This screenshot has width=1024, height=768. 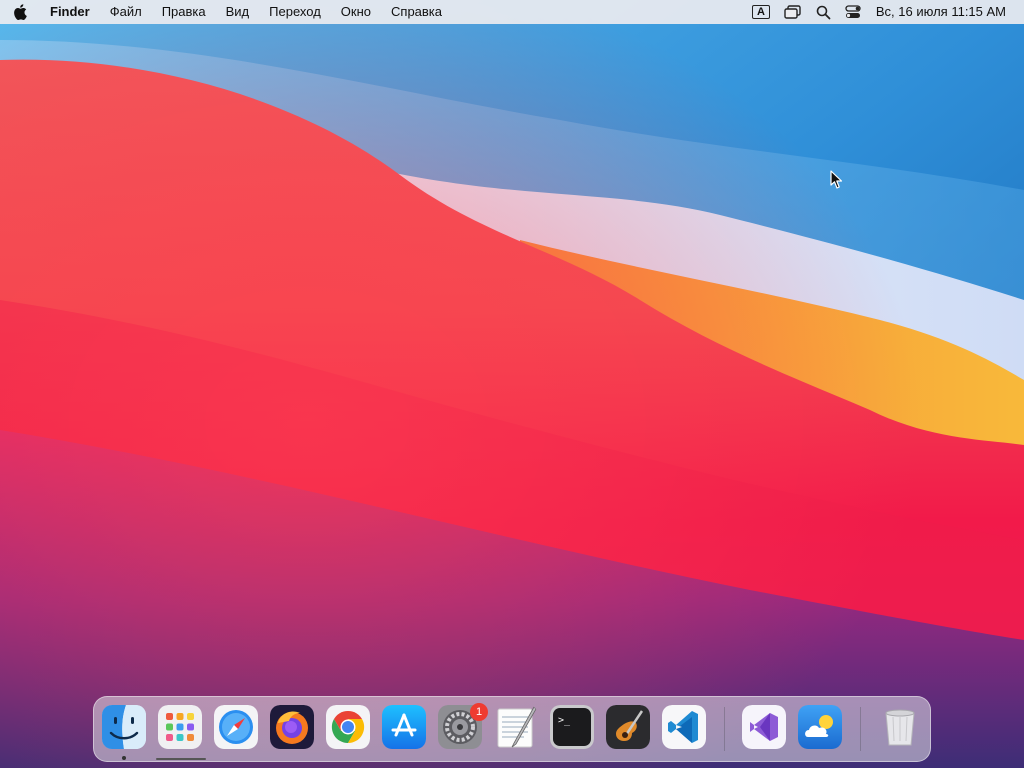 I want to click on input-source-icon: A, so click(x=760, y=12).